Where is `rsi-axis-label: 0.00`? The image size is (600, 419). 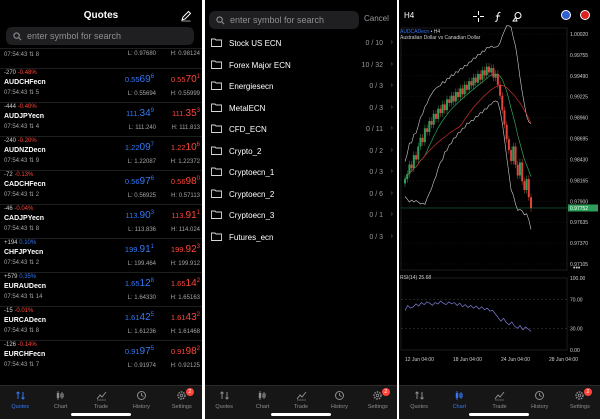
rsi-axis-label: 0.00 is located at coordinates (575, 351).